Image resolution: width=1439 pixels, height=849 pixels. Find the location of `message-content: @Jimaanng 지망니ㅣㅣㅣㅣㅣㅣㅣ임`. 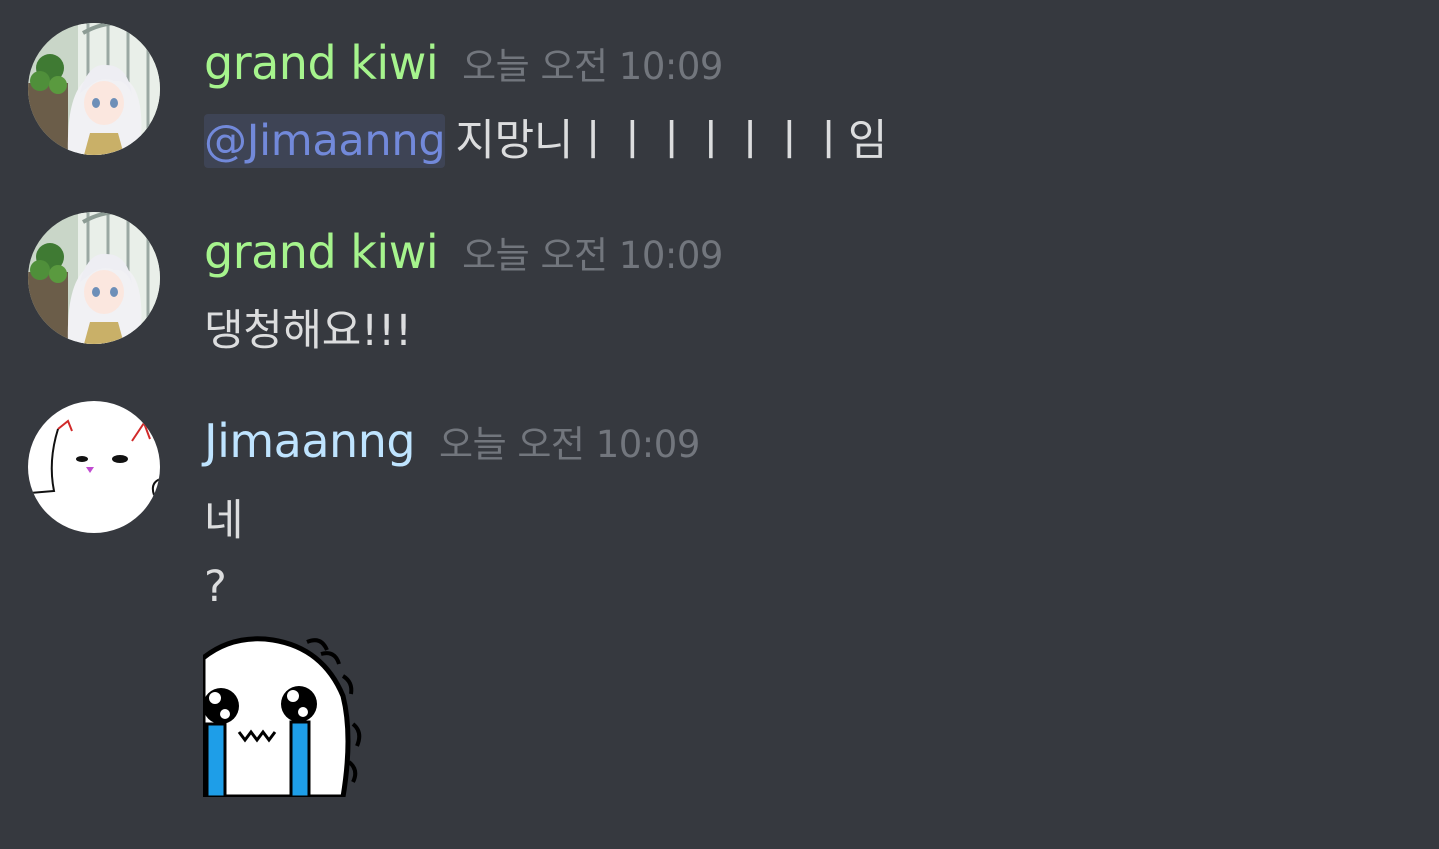

message-content: @Jimaanng 지망니ㅣㅣㅣㅣㅣㅣㅣ임 is located at coordinates (546, 137).